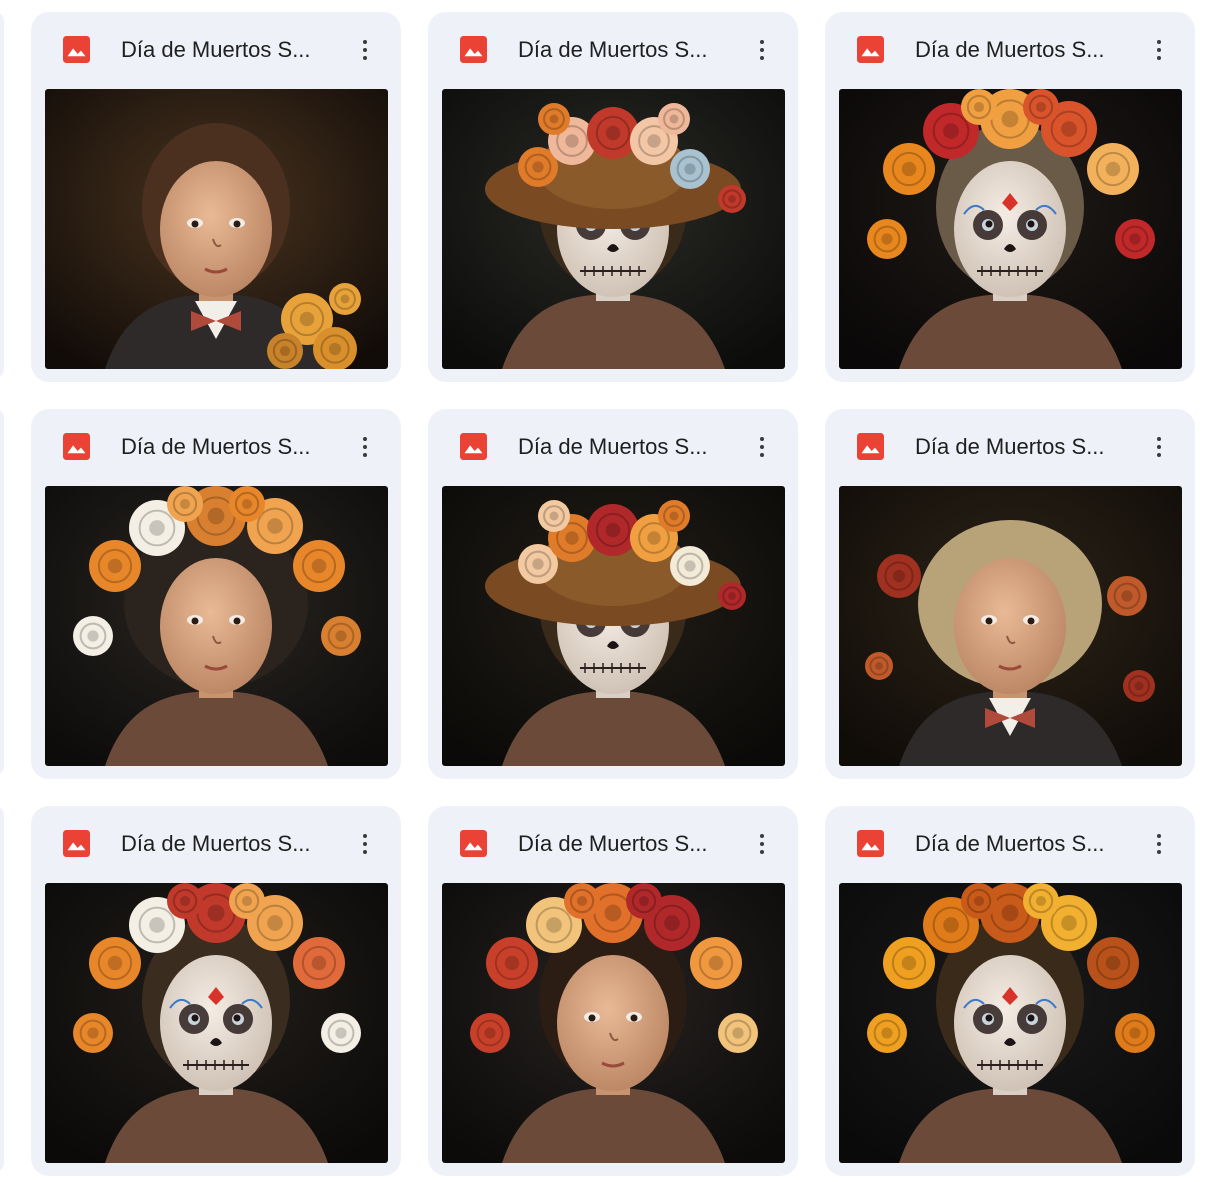 The width and height of the screenshot is (1208, 1182). I want to click on file-thumbnail-portrait-girl-flower-crown-necklace, so click(613, 1023).